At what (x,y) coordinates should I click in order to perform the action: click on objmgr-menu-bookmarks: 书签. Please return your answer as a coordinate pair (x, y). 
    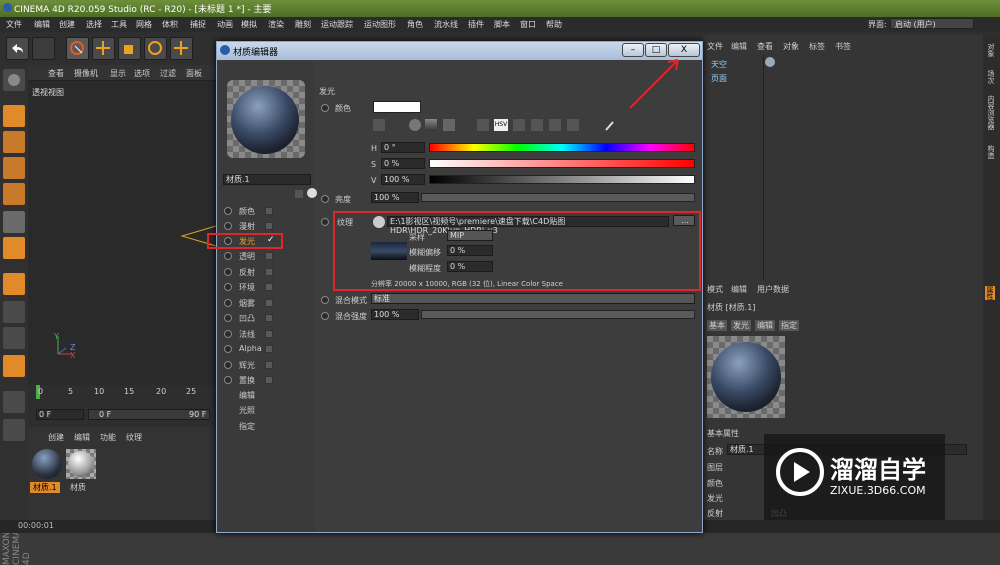
    Looking at the image, I should click on (843, 46).